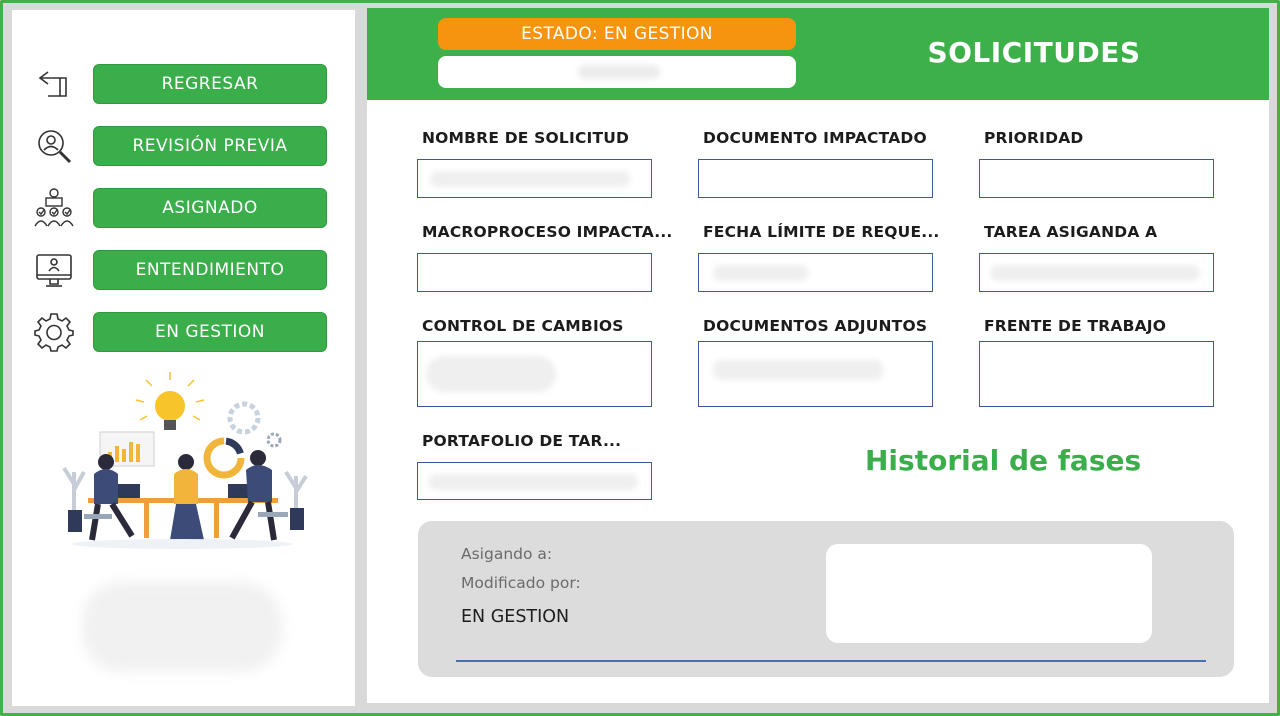 This screenshot has height=716, width=1280. I want to click on gear-icon, so click(54, 332).